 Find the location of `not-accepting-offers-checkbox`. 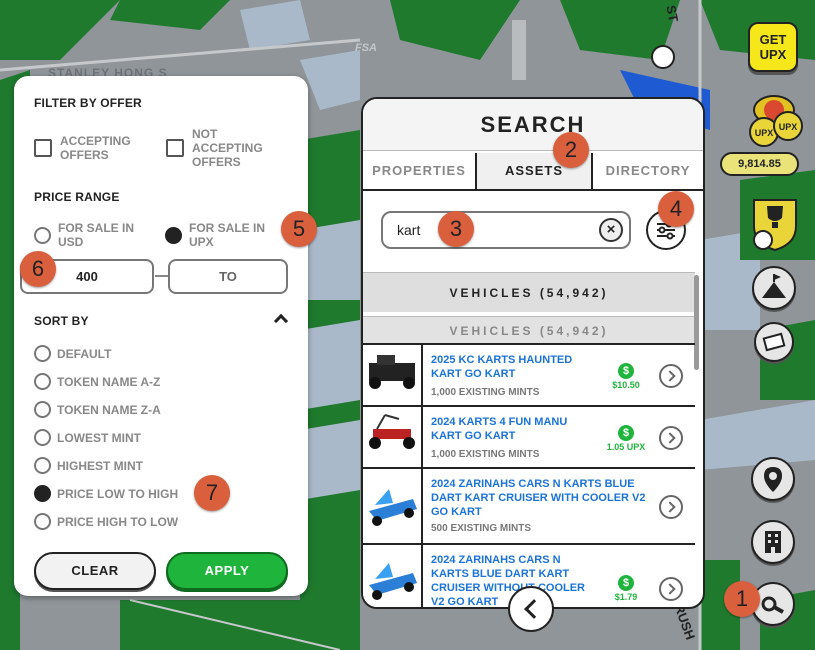

not-accepting-offers-checkbox is located at coordinates (175, 148).